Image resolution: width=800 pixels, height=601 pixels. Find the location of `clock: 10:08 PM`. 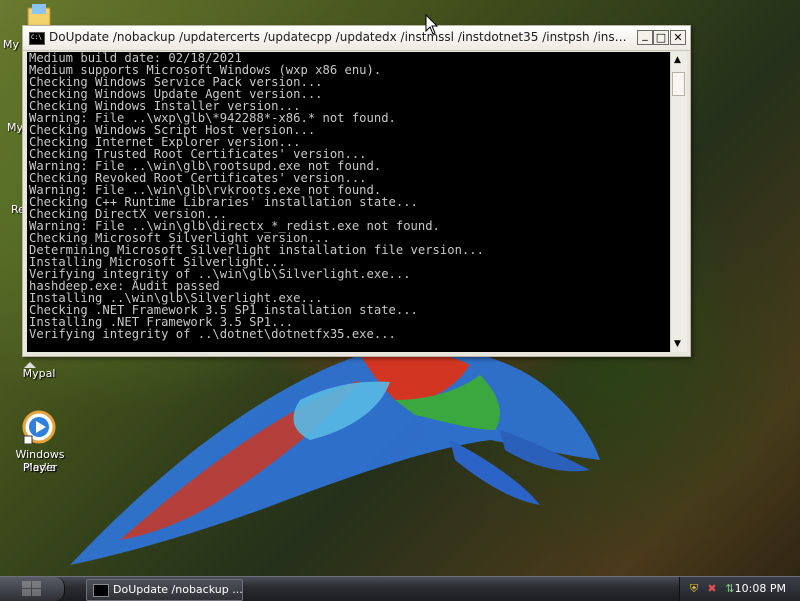

clock: 10:08 PM is located at coordinates (760, 588).